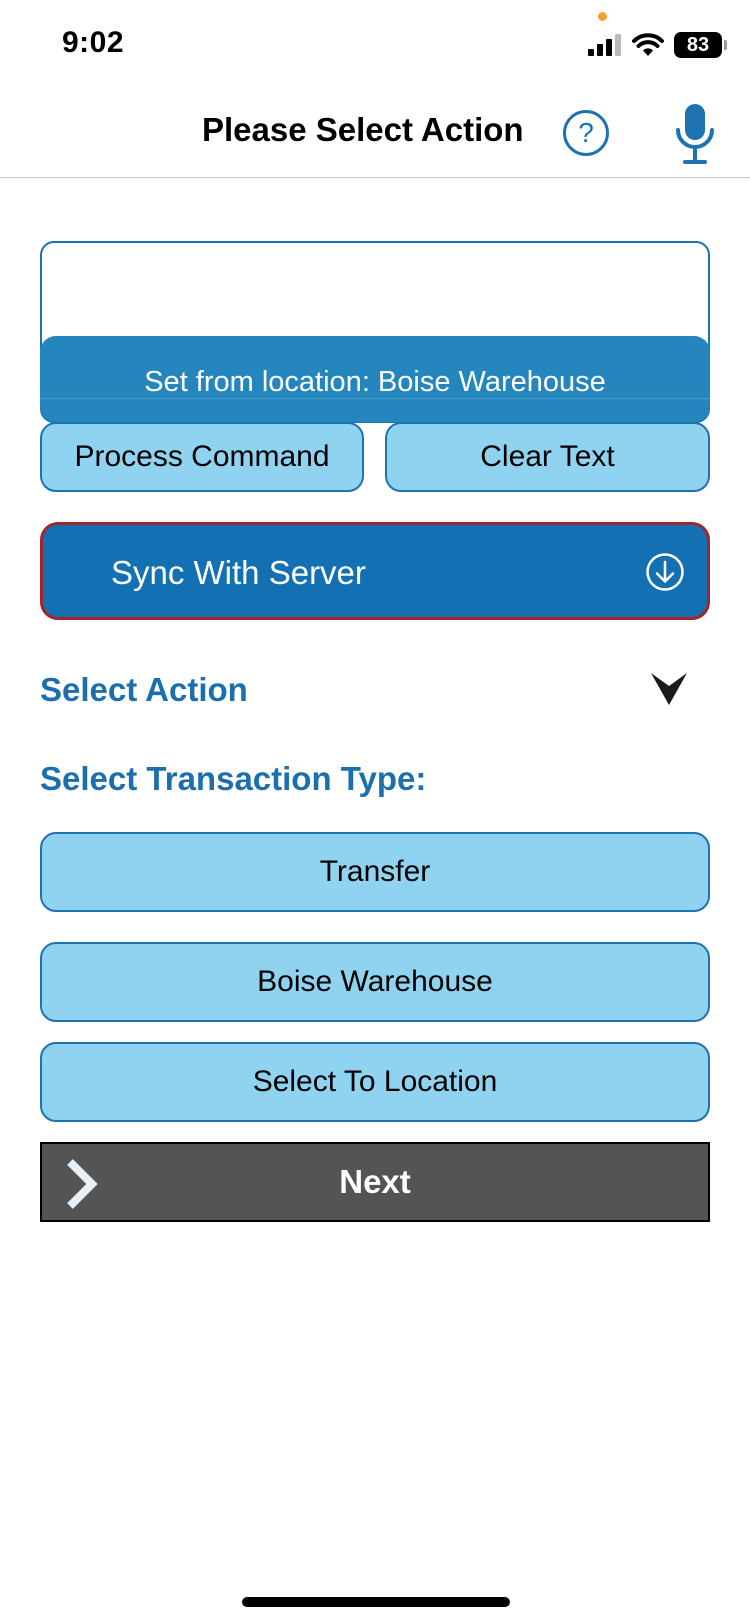 The width and height of the screenshot is (750, 1624). I want to click on clear-text-button: Clear Text, so click(547, 457).